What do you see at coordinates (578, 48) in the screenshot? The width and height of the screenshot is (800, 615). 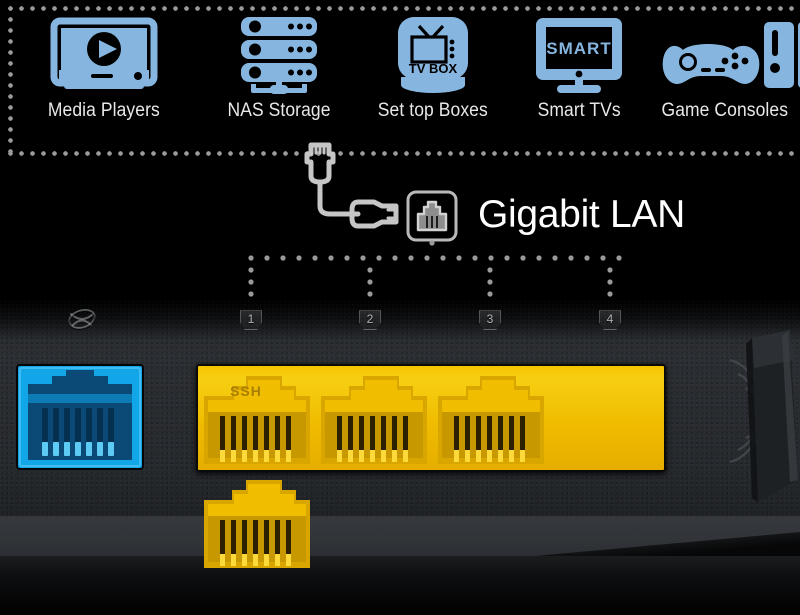 I see `icon-caption: SMART` at bounding box center [578, 48].